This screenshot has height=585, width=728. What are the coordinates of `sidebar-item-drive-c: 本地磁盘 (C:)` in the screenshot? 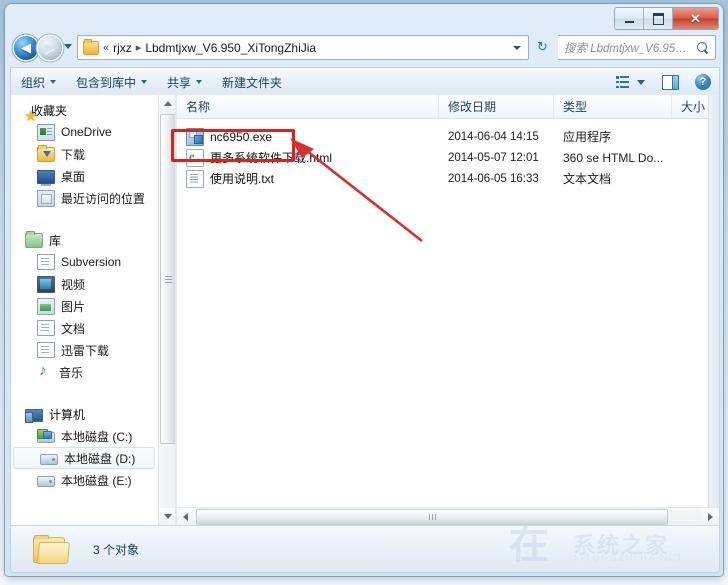 It's located at (84, 436).